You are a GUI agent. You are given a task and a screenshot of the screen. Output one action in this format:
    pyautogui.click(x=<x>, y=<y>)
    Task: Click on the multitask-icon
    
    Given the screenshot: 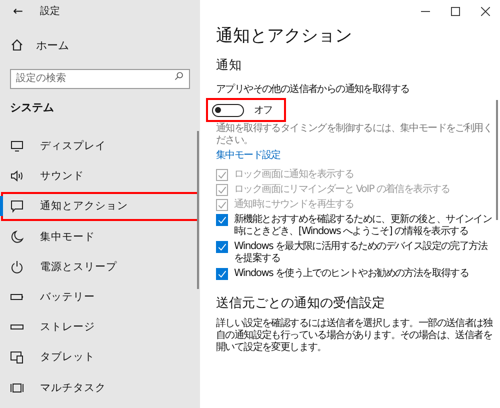 What is the action you would take?
    pyautogui.click(x=17, y=387)
    